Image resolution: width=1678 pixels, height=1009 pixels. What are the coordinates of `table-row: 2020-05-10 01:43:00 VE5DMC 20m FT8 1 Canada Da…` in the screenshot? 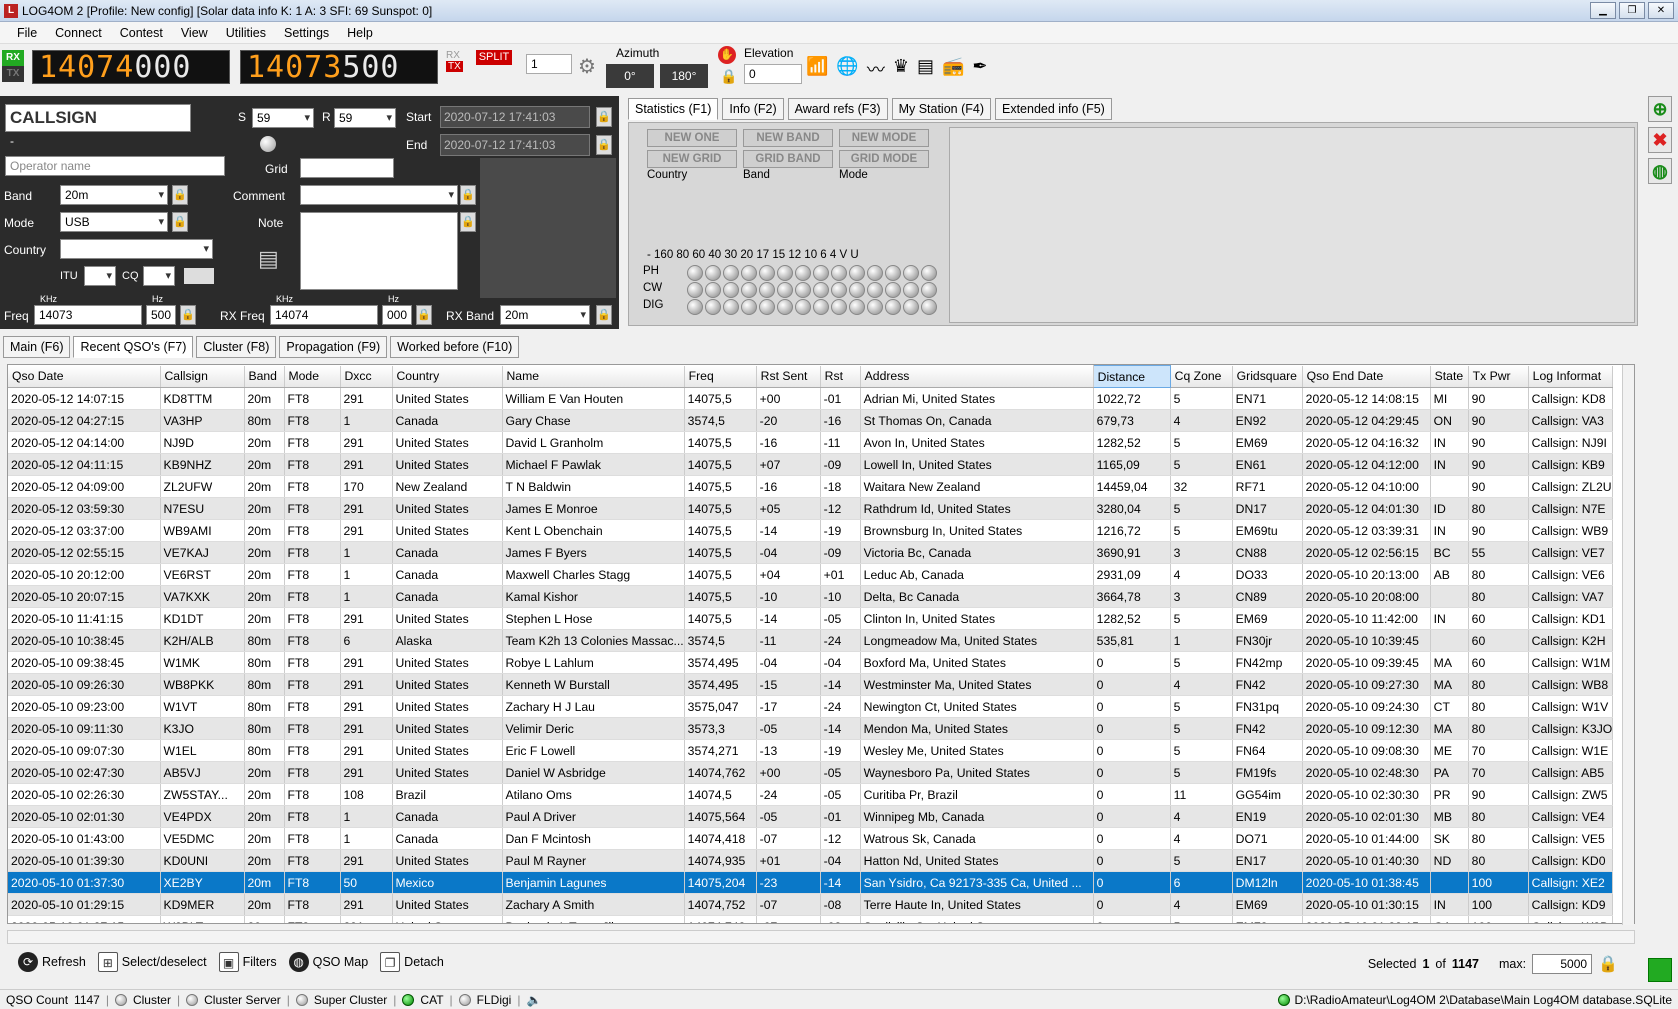 It's located at (811, 838).